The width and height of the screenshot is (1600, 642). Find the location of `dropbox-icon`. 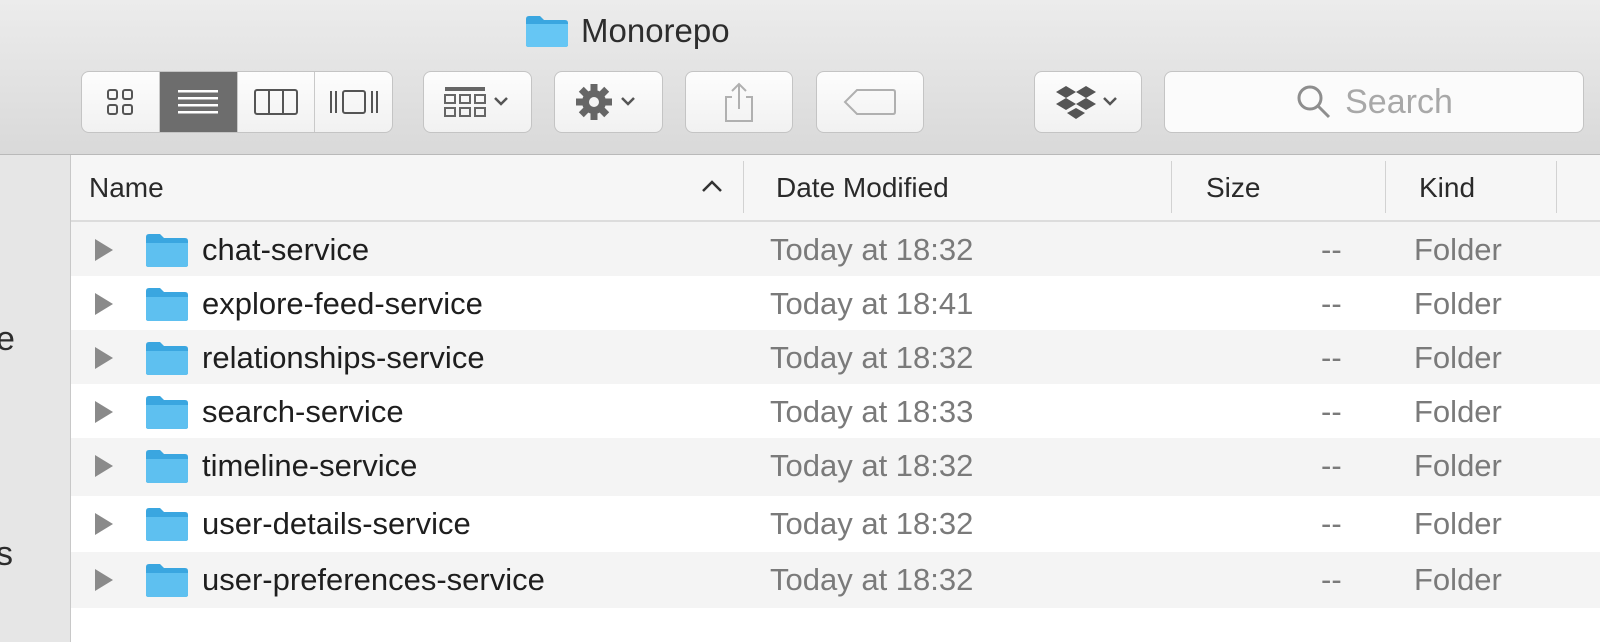

dropbox-icon is located at coordinates (1086, 102).